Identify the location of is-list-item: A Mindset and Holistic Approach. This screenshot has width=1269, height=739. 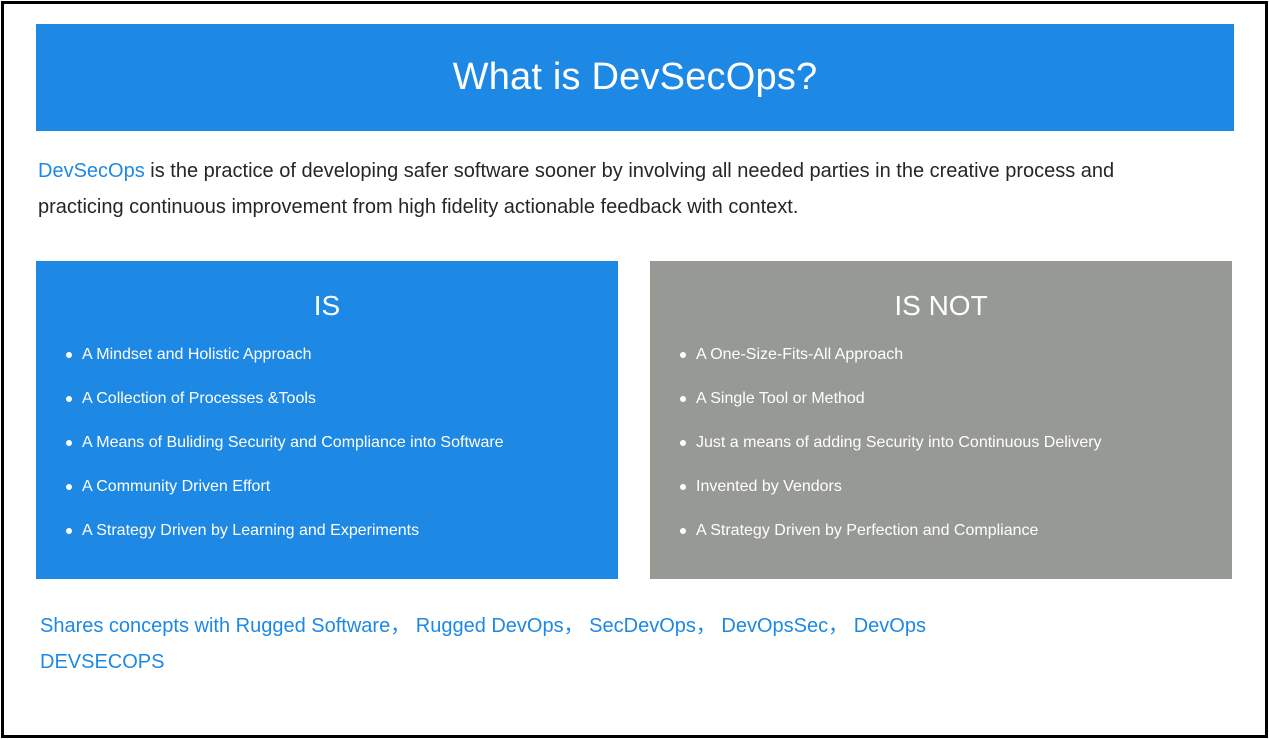
(284, 355).